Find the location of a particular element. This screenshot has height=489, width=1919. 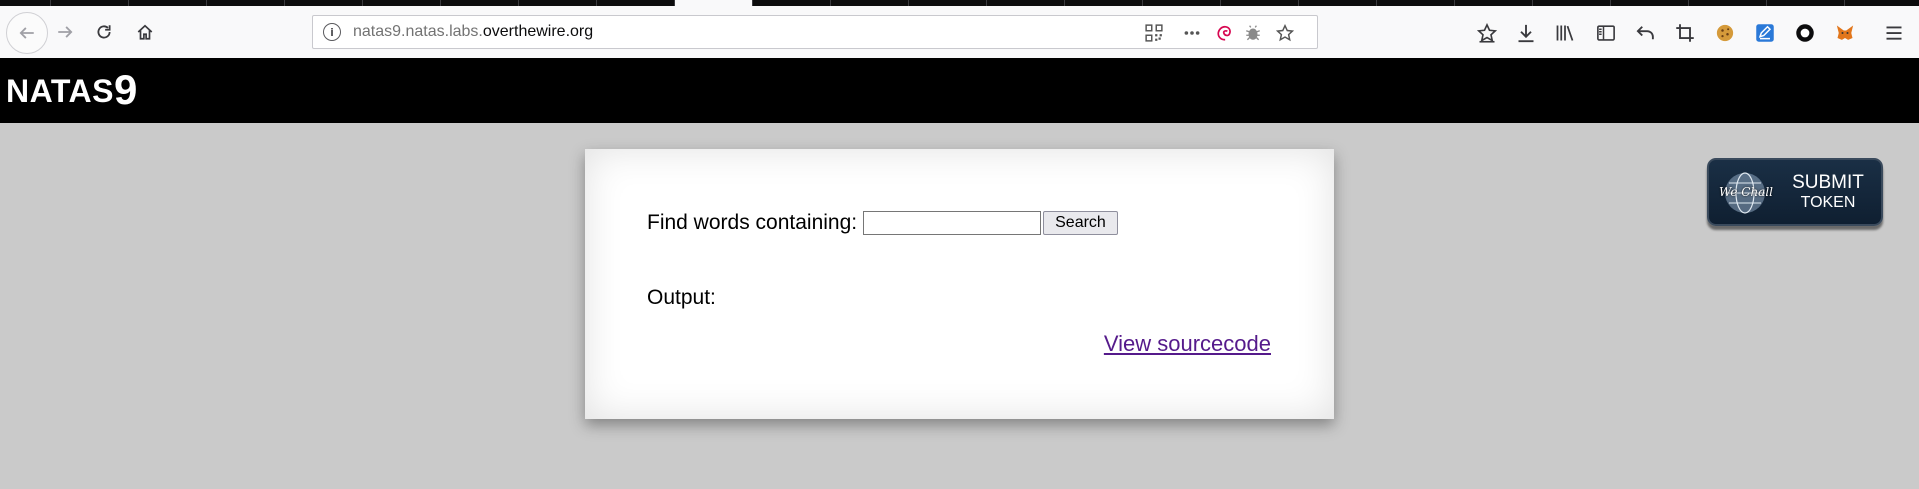

arrow-right-icon is located at coordinates (65, 32).